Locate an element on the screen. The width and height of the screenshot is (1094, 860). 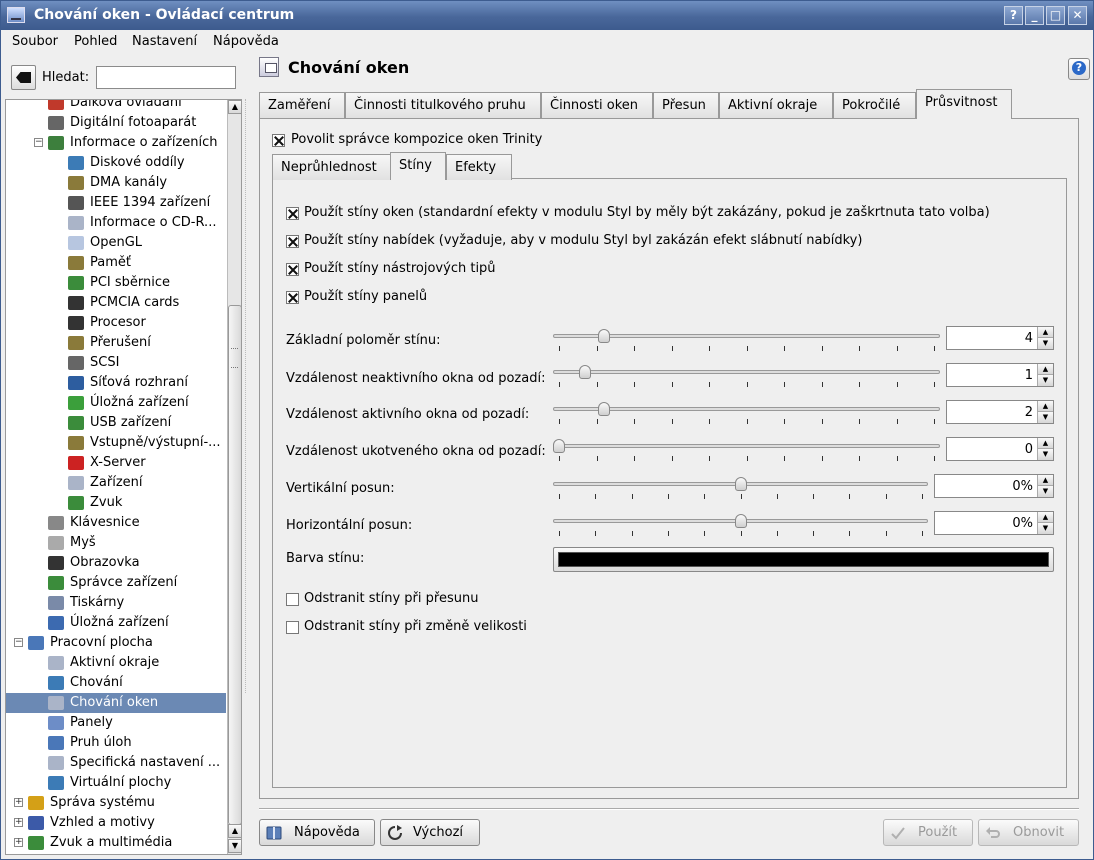
horizontal-offset-spinbox: 0% ▲ ▼ is located at coordinates (994, 523).